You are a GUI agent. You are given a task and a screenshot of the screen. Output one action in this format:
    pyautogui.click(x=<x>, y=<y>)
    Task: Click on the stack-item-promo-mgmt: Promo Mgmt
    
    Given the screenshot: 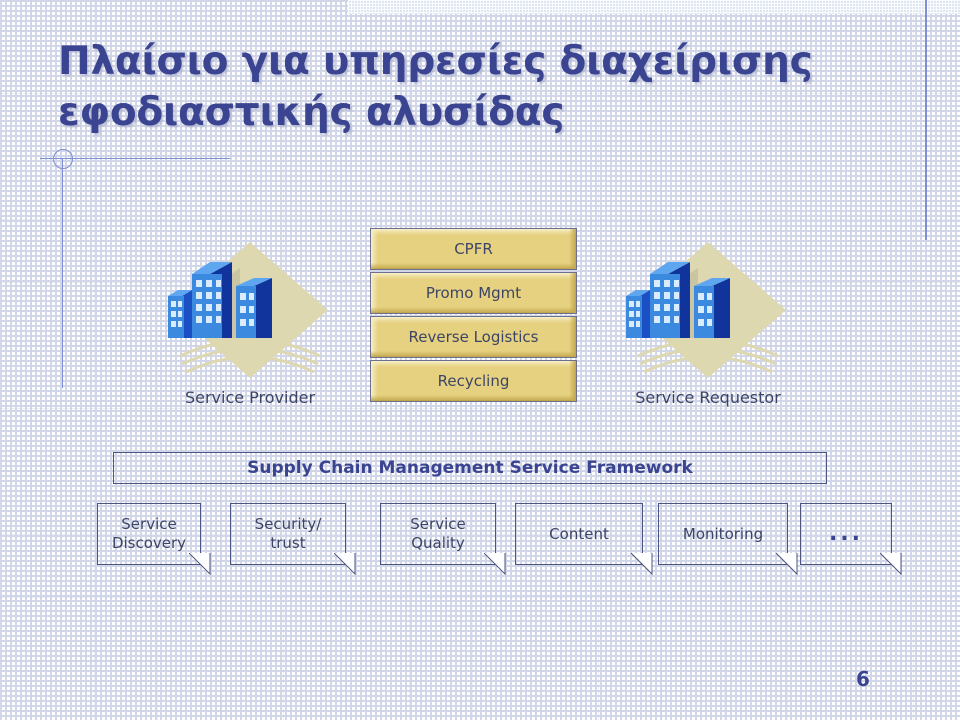 What is the action you would take?
    pyautogui.click(x=473, y=293)
    